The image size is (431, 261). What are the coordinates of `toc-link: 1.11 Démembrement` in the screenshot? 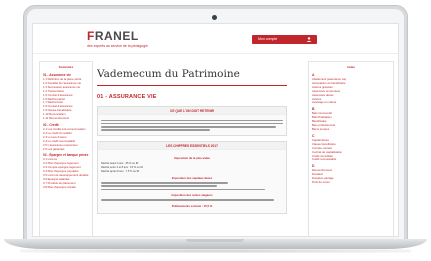 It's located at (66, 119).